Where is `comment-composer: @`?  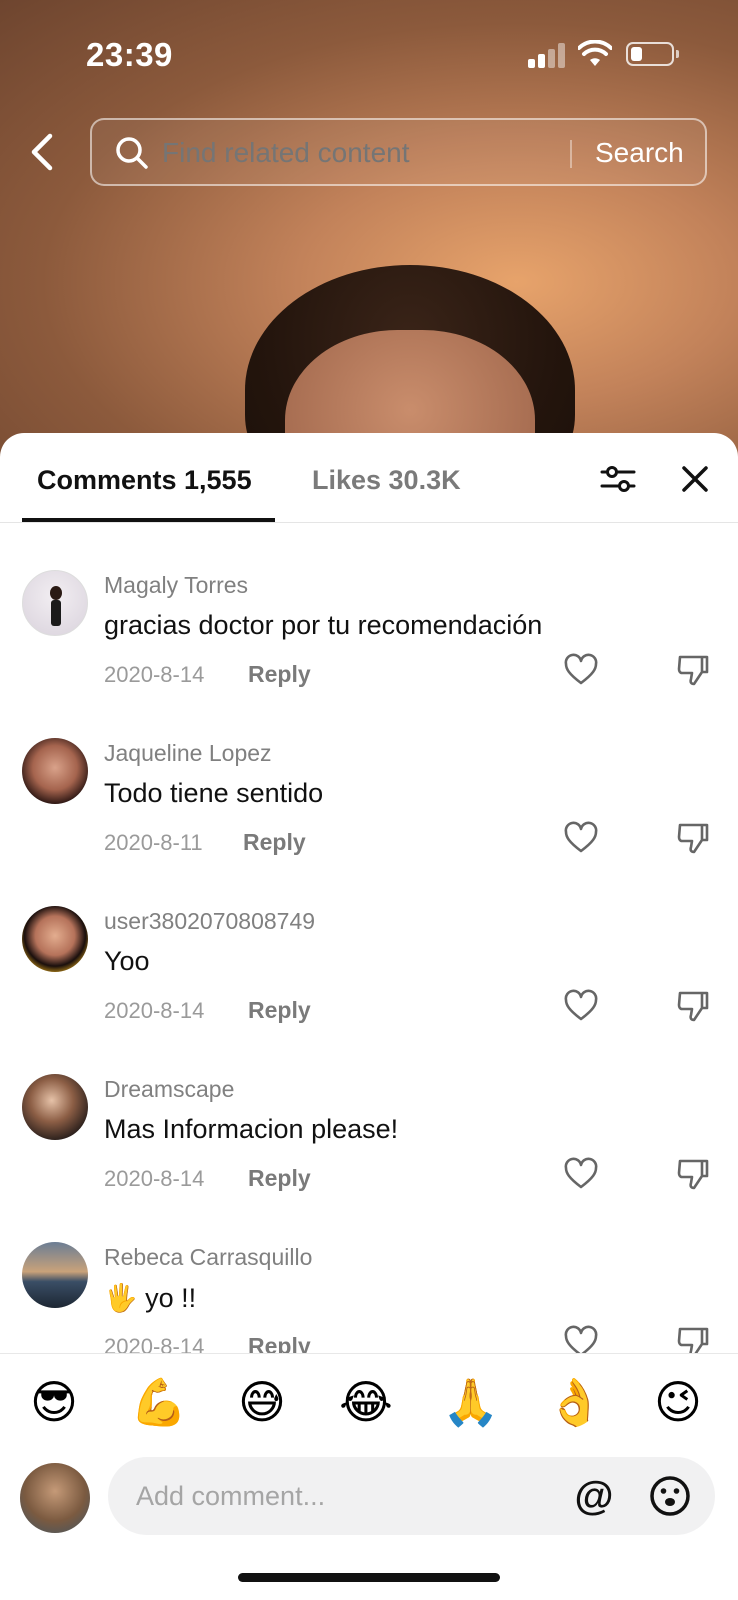 comment-composer: @ is located at coordinates (369, 1507).